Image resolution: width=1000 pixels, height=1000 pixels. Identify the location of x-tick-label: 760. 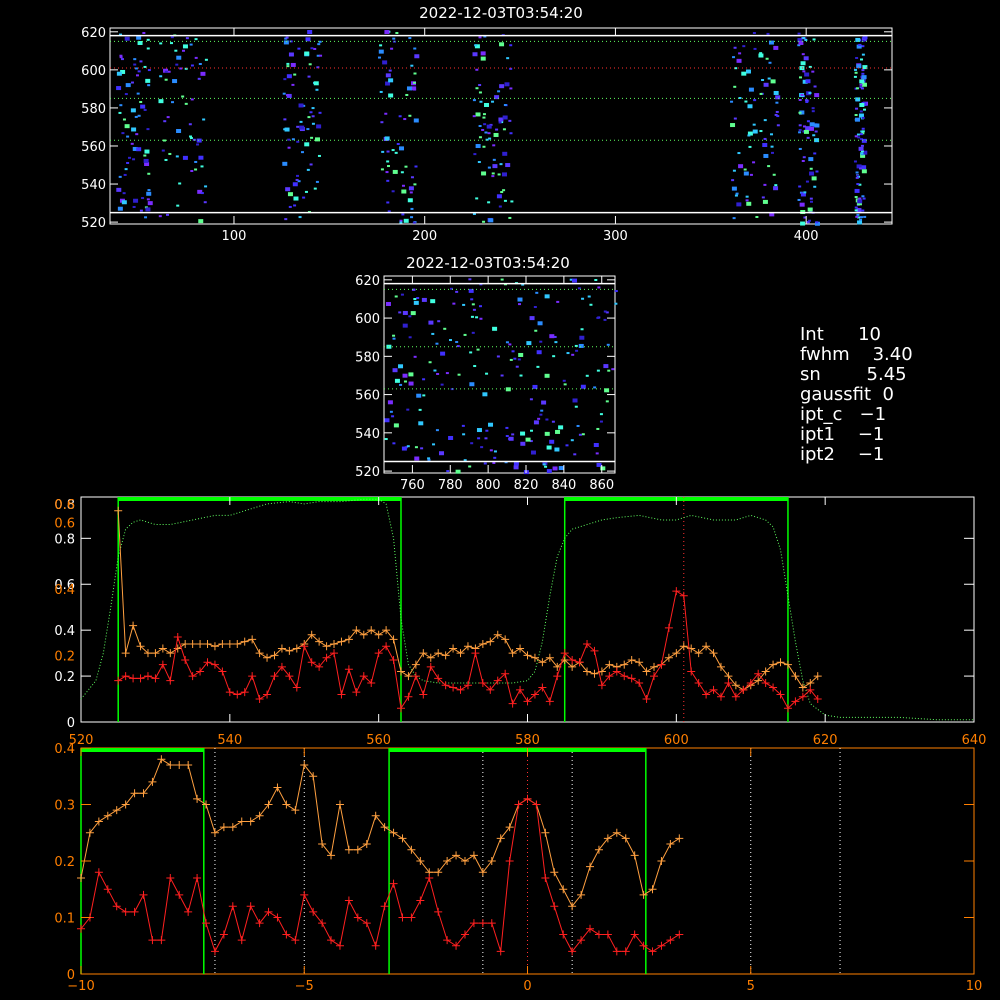
(412, 485).